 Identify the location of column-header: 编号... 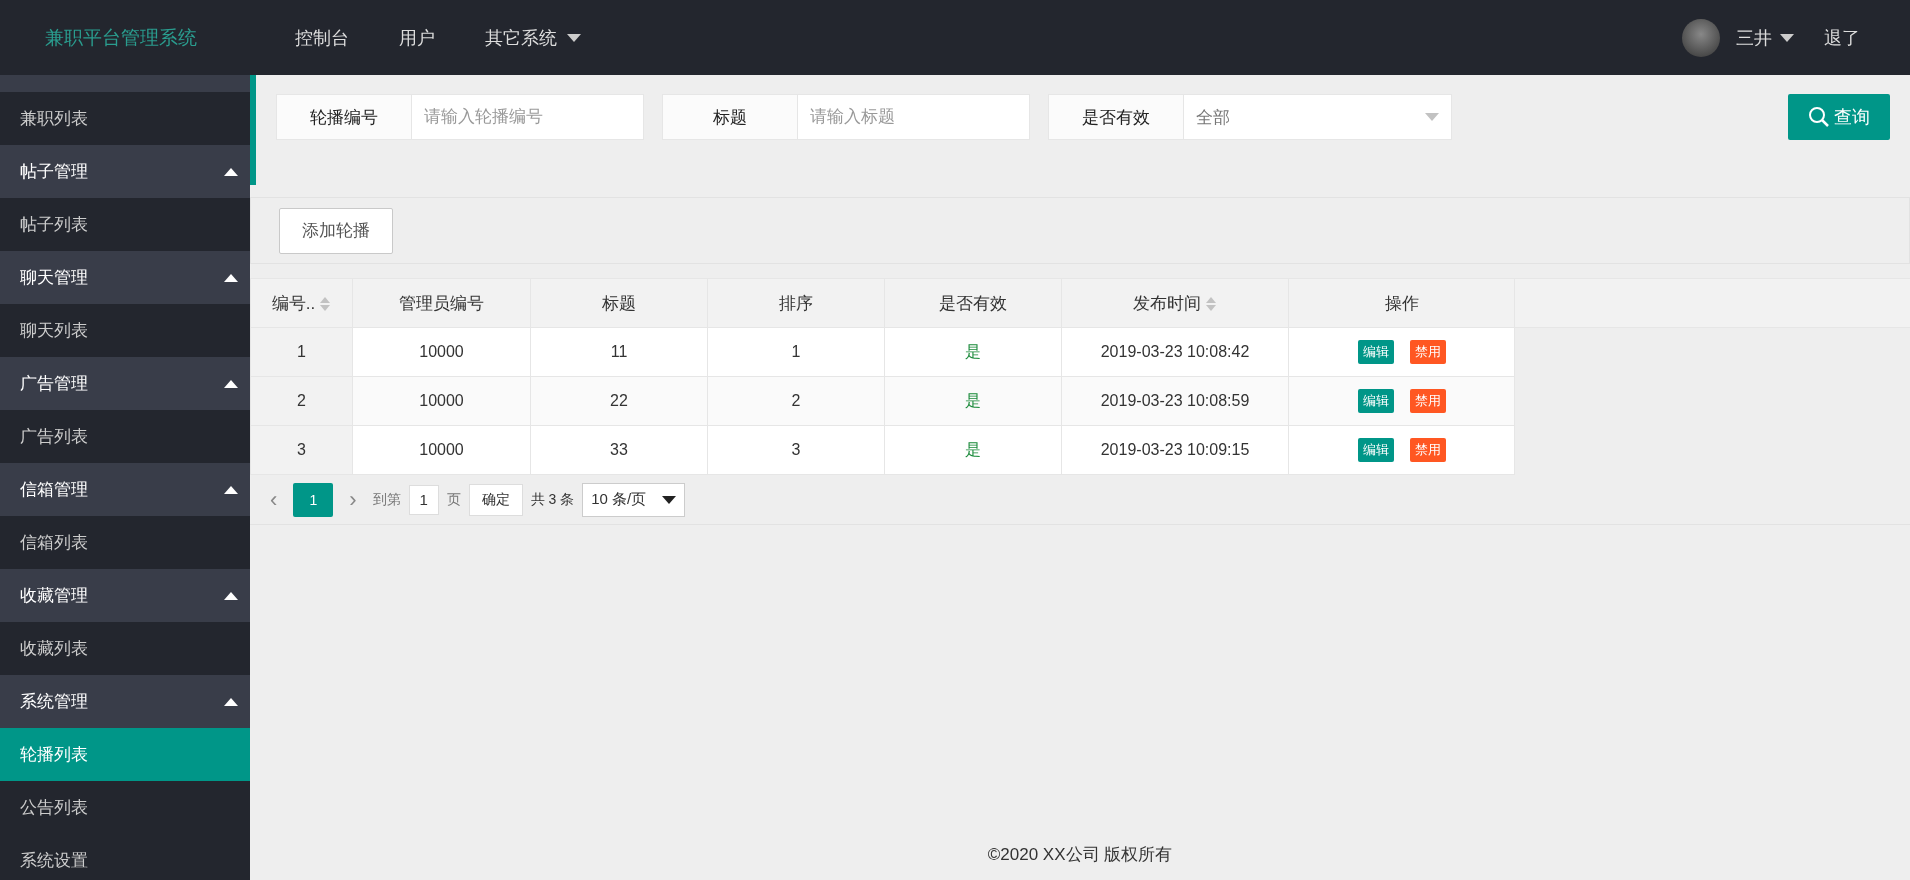
(301, 303).